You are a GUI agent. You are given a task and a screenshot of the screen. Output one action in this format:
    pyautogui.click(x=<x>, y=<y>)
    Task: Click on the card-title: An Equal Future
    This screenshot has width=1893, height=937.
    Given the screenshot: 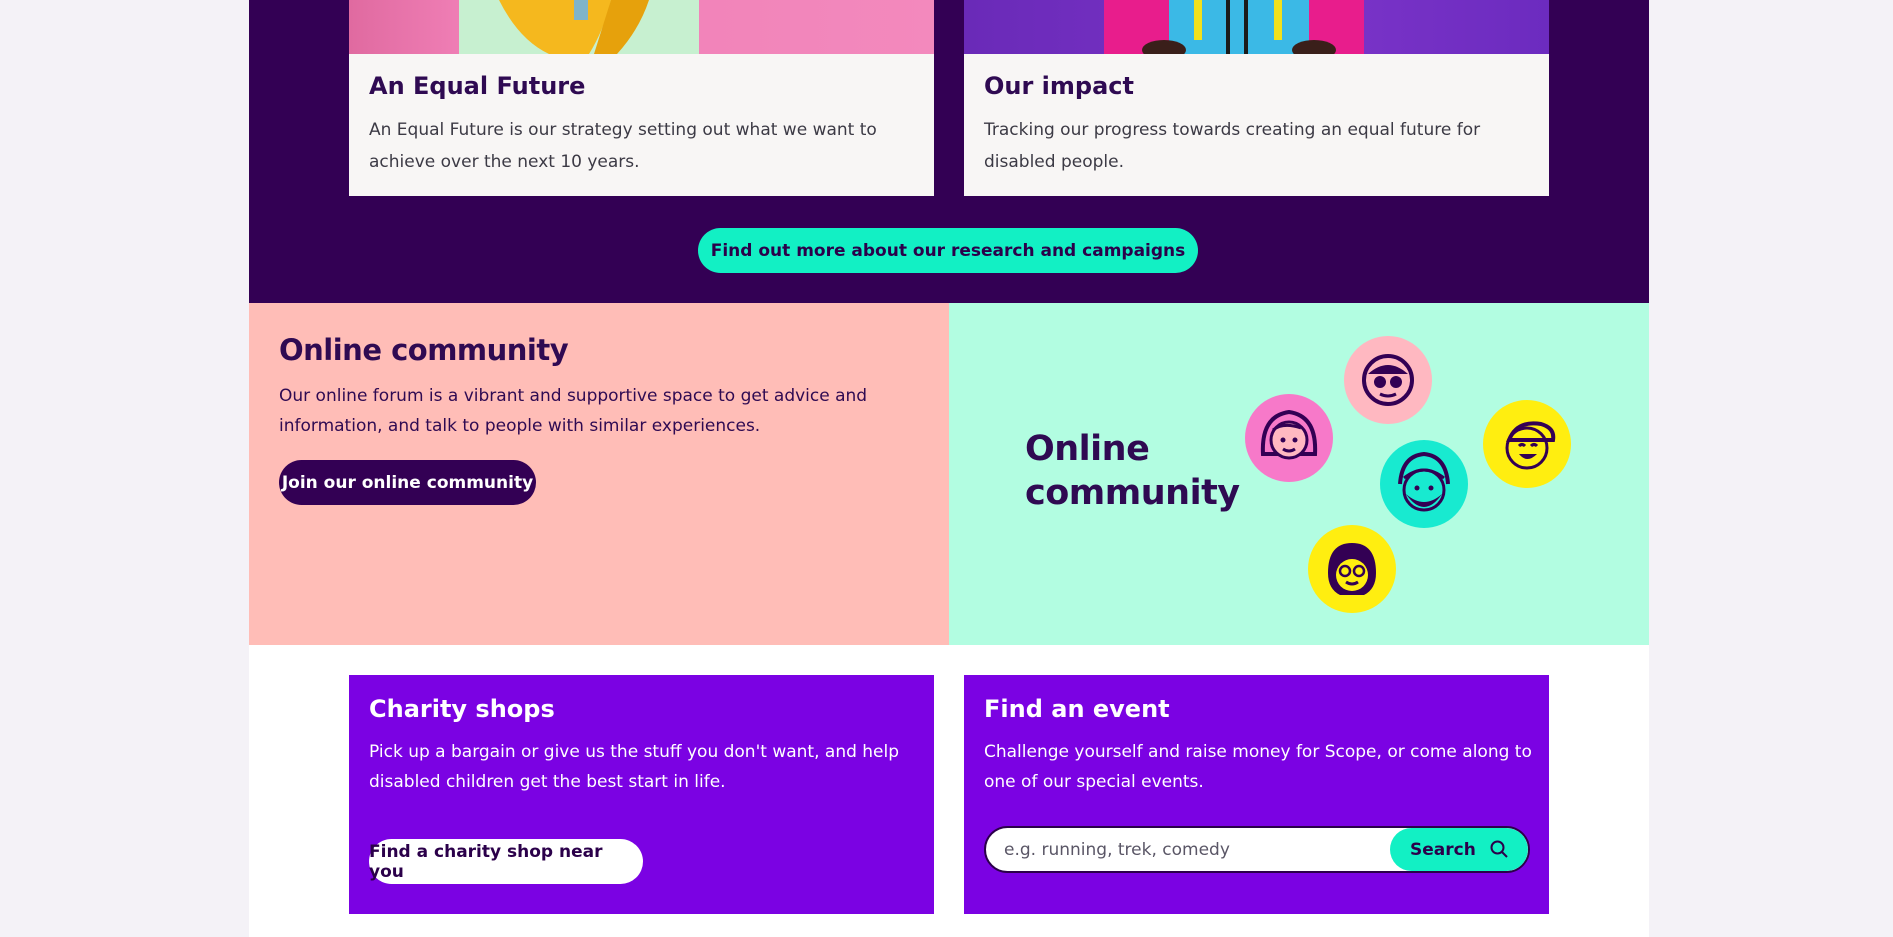 What is the action you would take?
    pyautogui.click(x=477, y=86)
    